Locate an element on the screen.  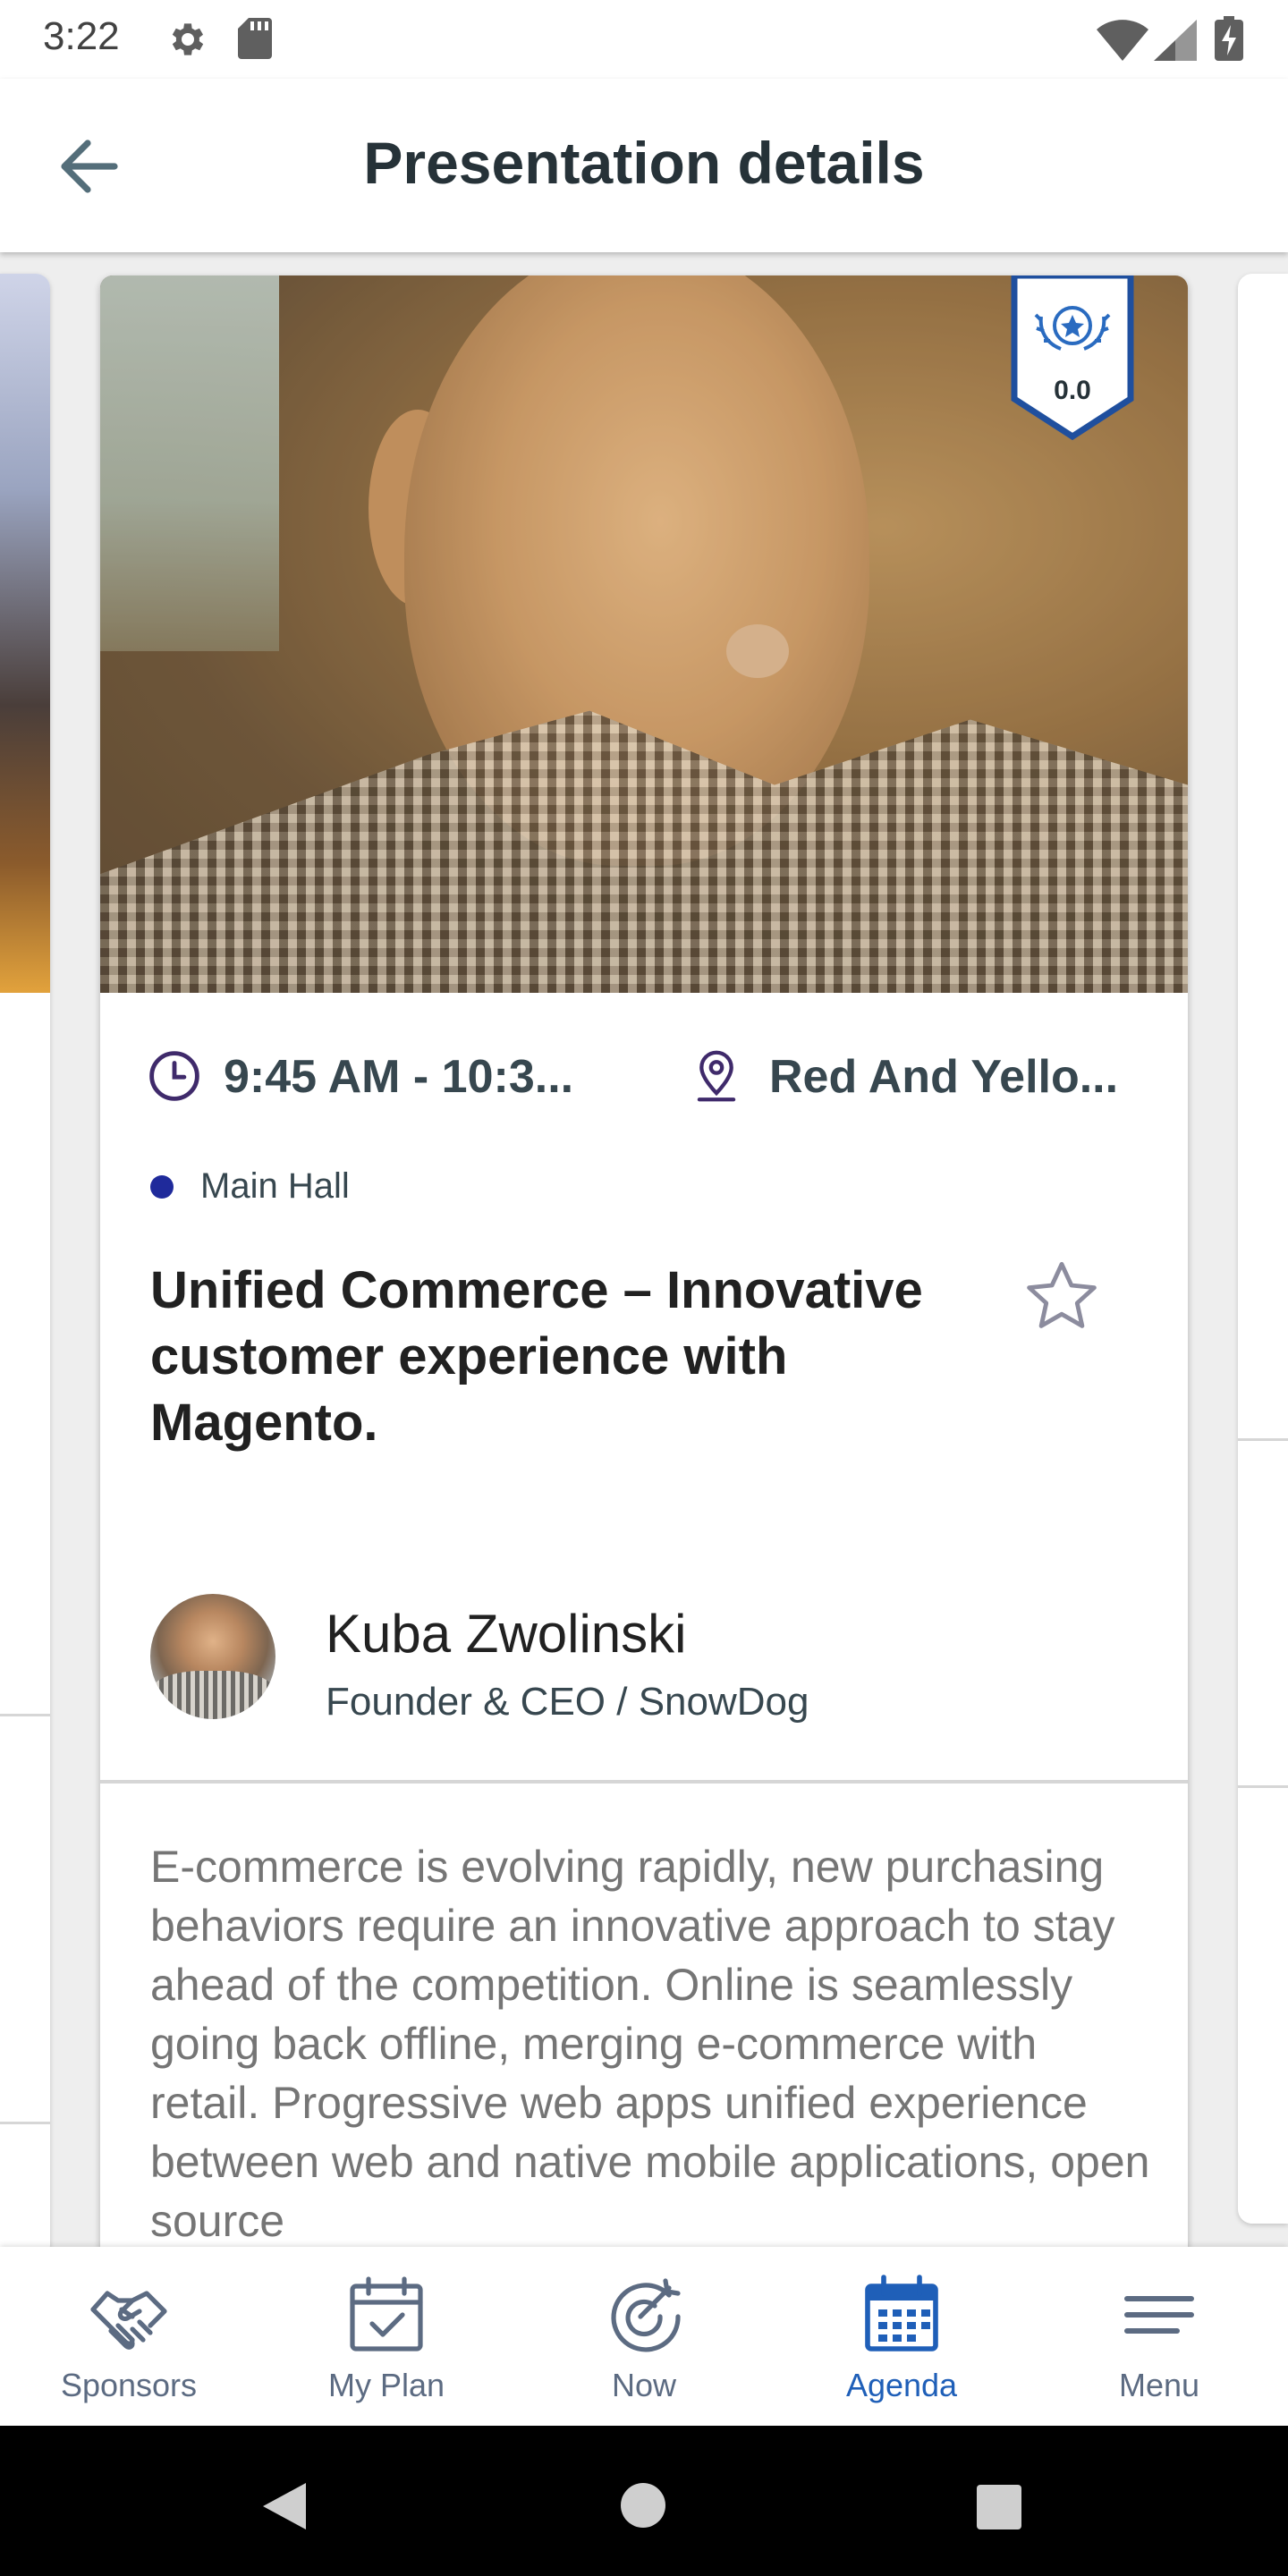
clock-icon is located at coordinates (174, 1076).